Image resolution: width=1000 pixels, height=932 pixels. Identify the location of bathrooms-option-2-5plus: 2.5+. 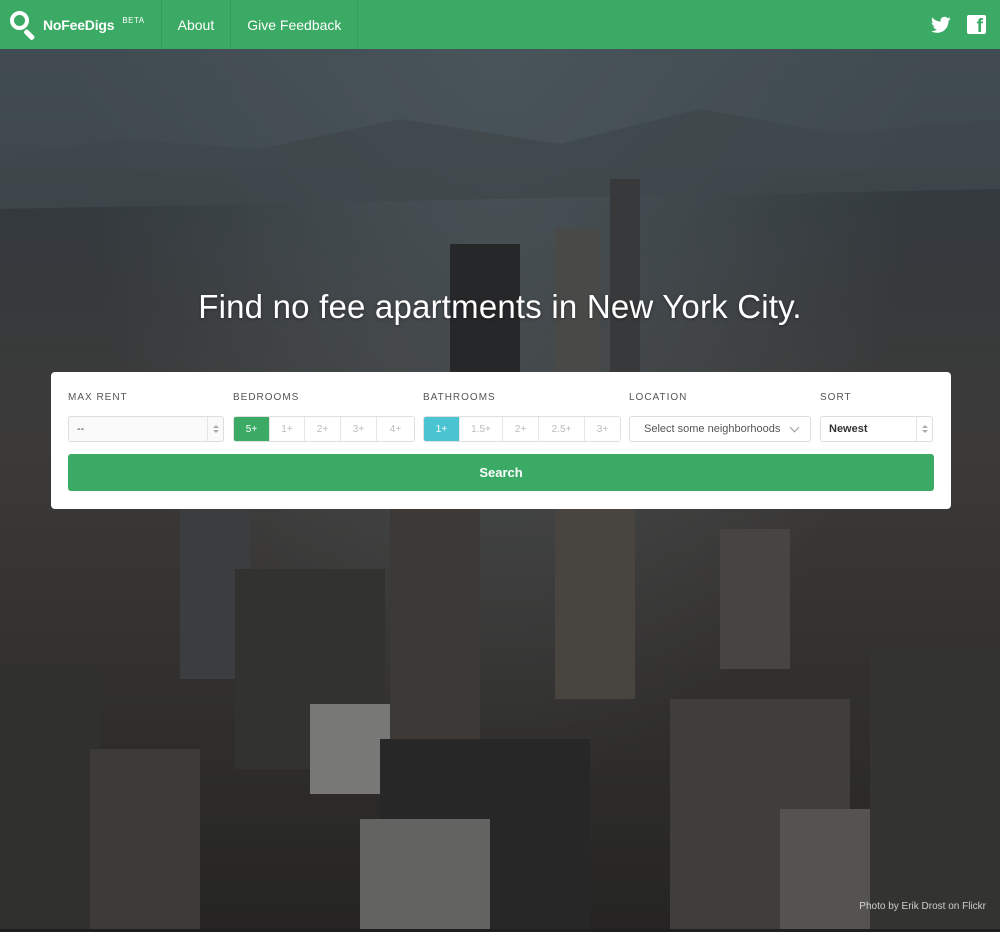
(562, 429).